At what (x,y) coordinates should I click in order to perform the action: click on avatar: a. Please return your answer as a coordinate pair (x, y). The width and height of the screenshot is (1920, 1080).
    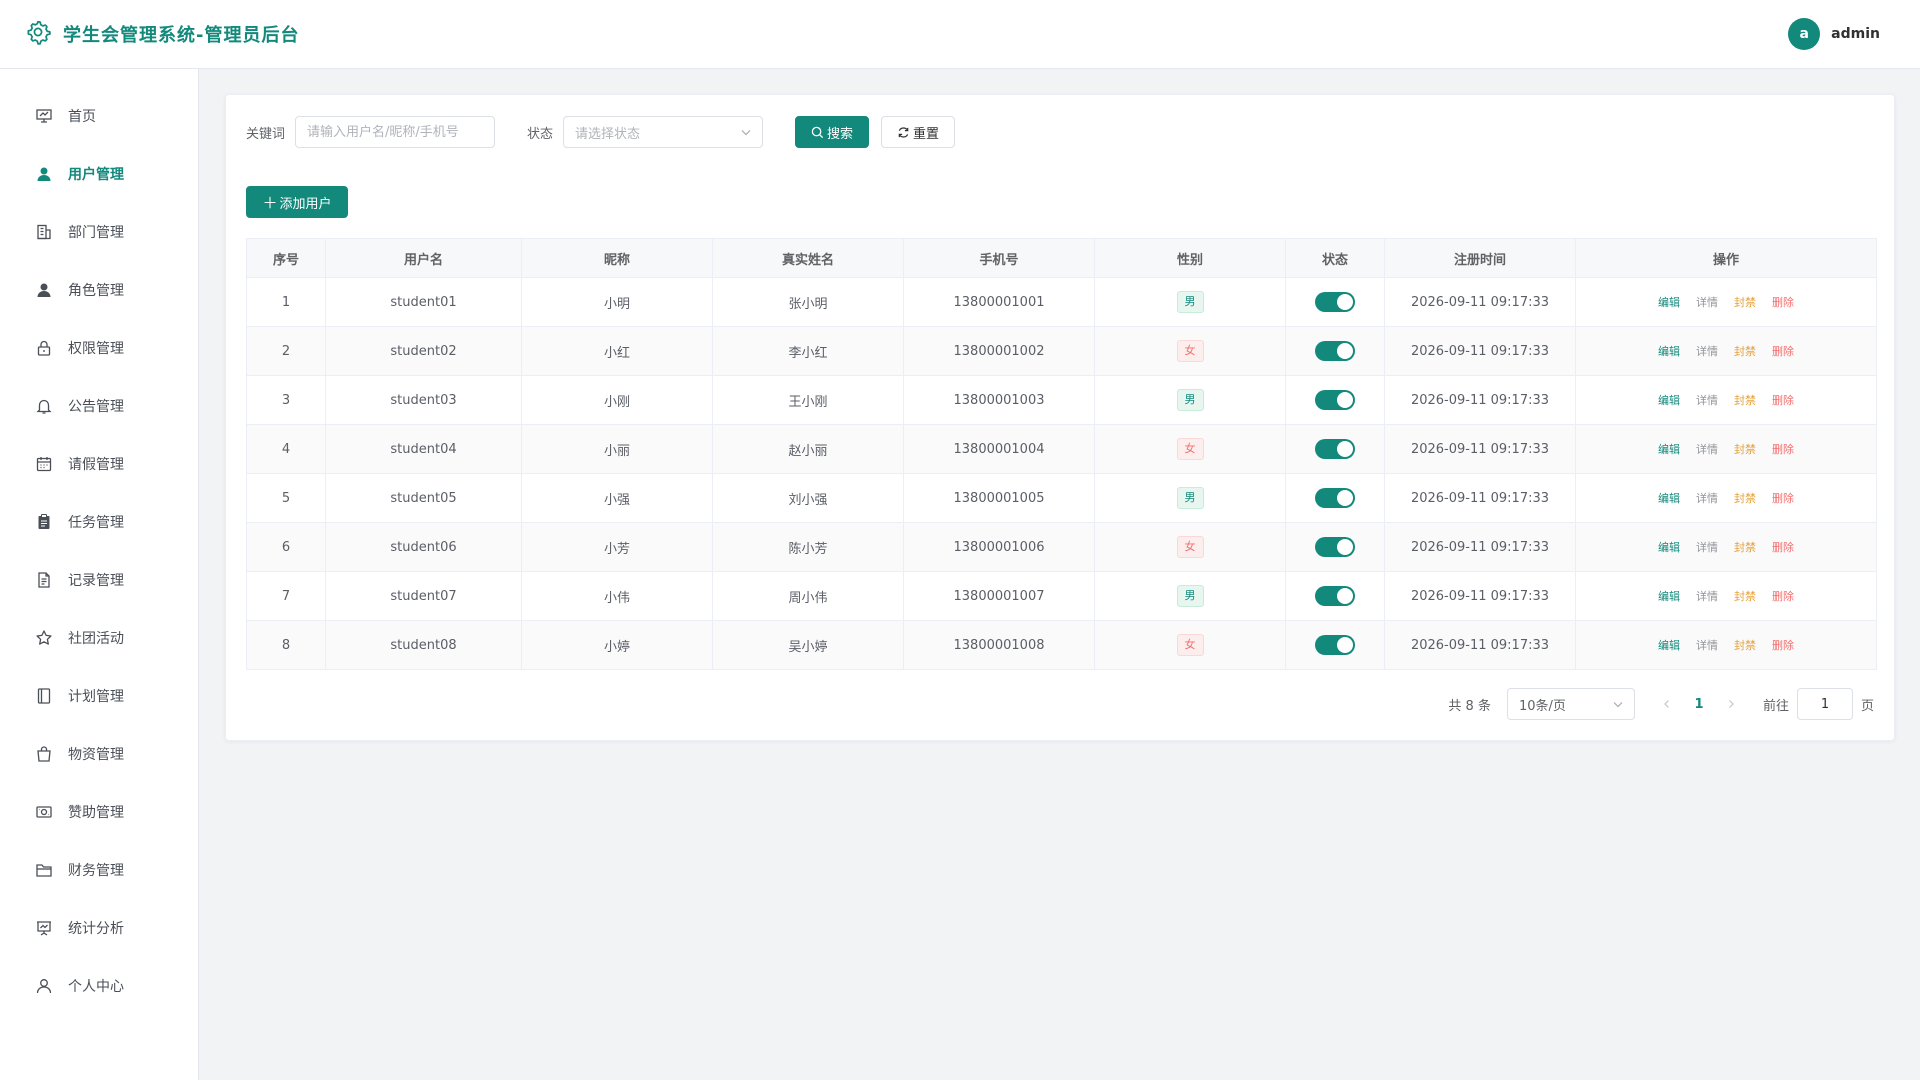
    Looking at the image, I should click on (1804, 34).